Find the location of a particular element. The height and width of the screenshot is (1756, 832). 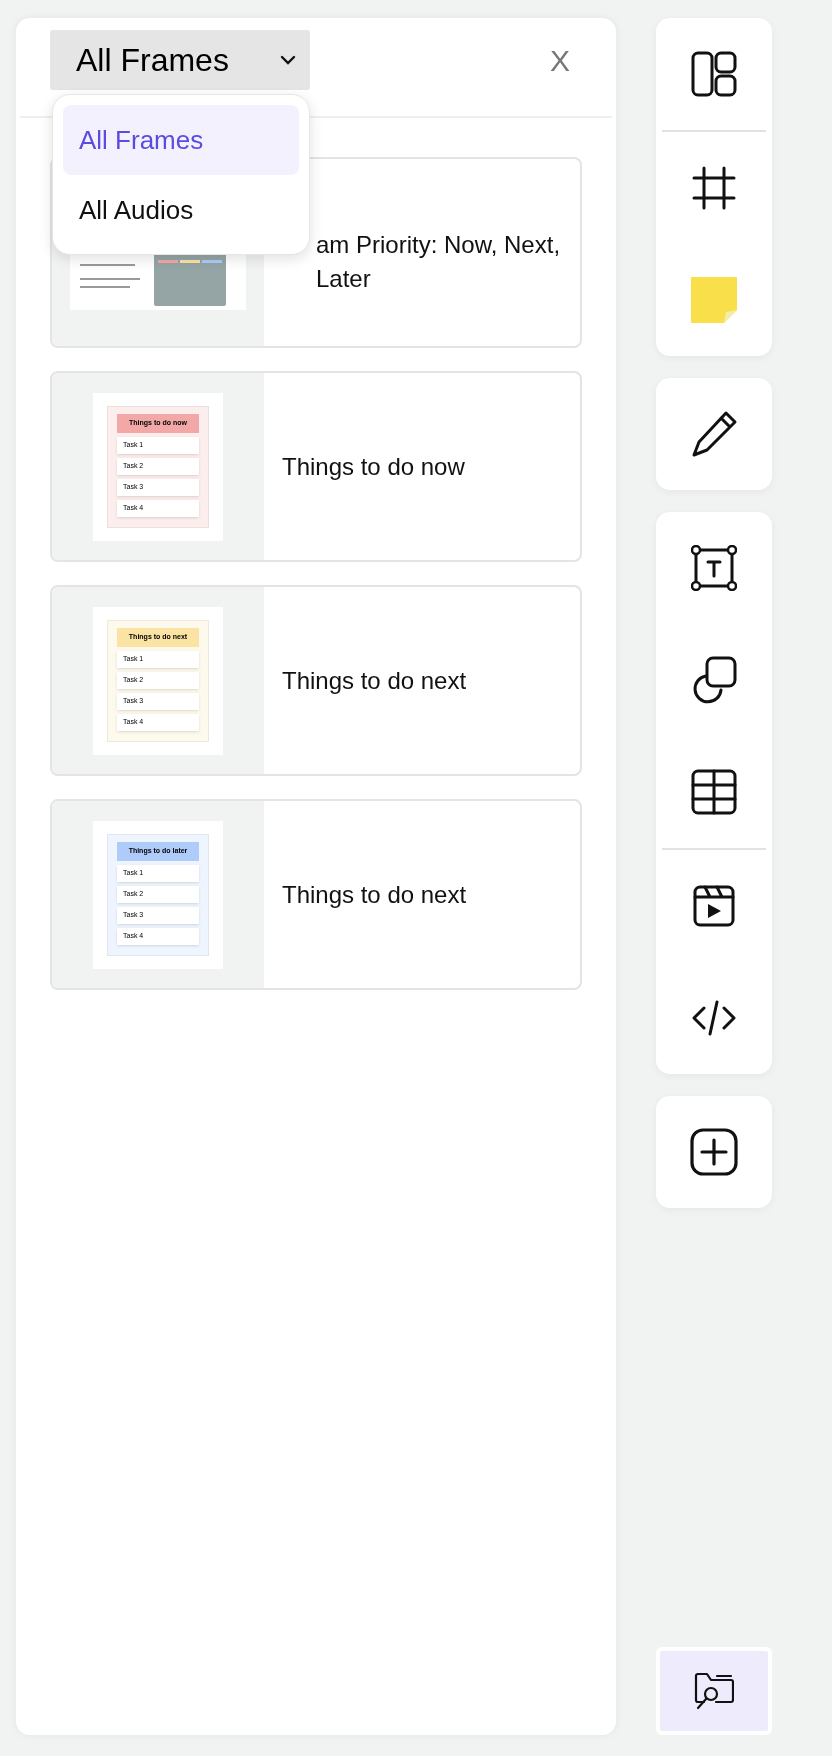

add-icon is located at coordinates (714, 1152).